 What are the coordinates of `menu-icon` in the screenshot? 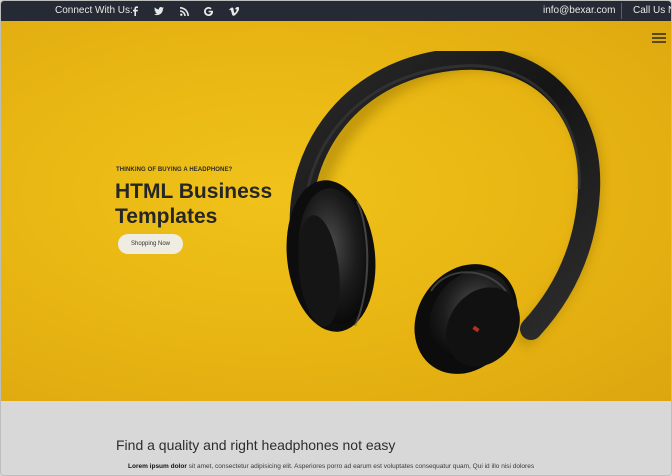 It's located at (659, 39).